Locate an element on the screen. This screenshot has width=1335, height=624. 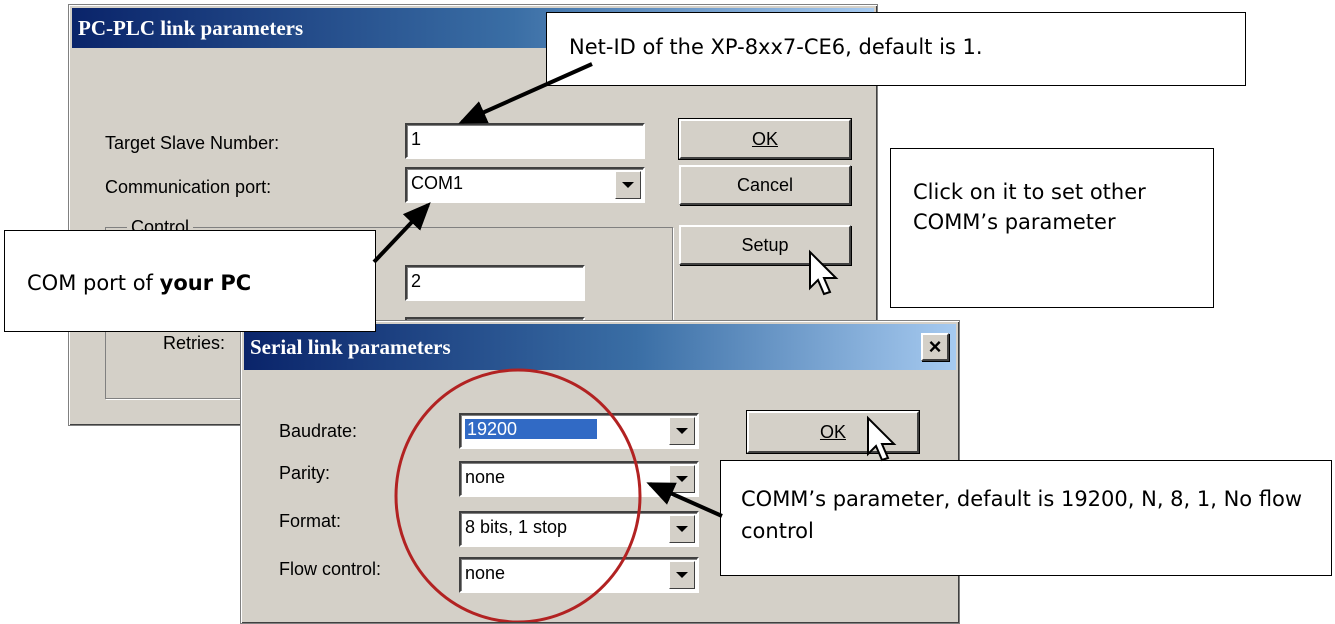
serial-ok-button: OK is located at coordinates (833, 432).